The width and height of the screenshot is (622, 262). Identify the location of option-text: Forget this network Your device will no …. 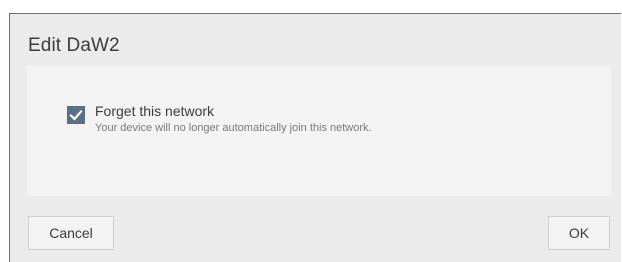
(233, 119).